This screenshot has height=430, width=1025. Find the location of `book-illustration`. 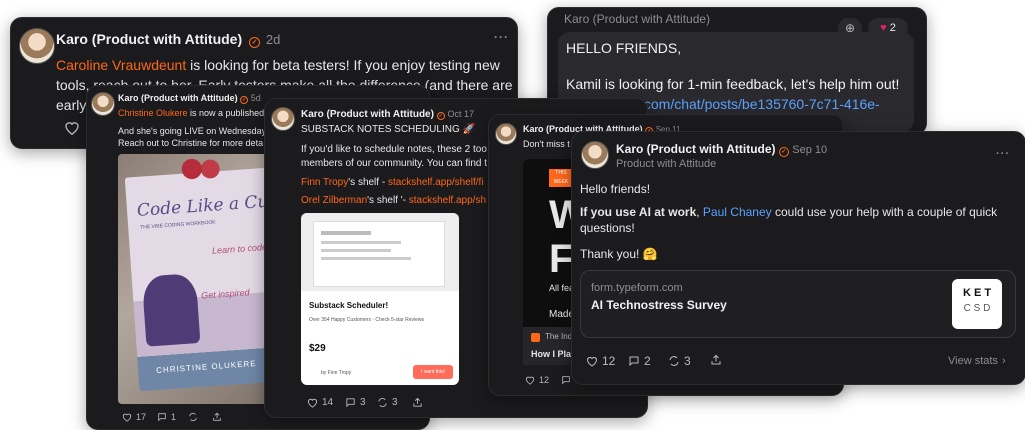

book-illustration is located at coordinates (171, 309).